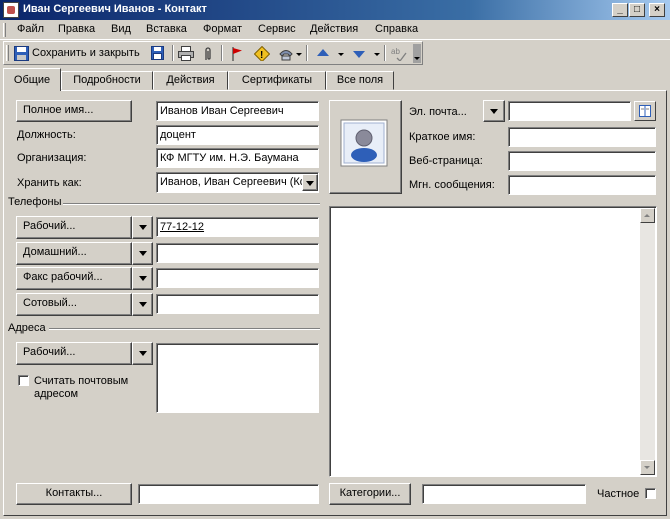  I want to click on contact-picture-button, so click(365, 147).